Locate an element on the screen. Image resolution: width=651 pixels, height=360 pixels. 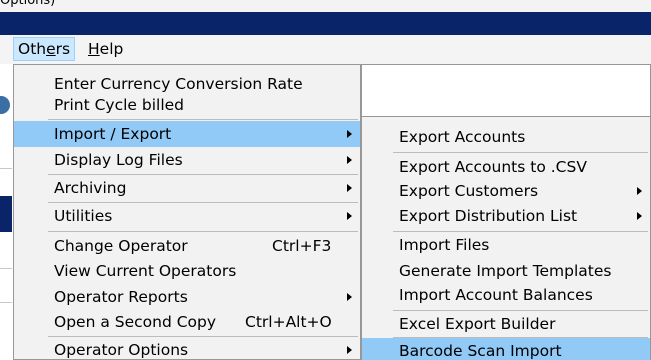
menu-item-generate-import-templates: Generate Import Templates is located at coordinates (506, 271).